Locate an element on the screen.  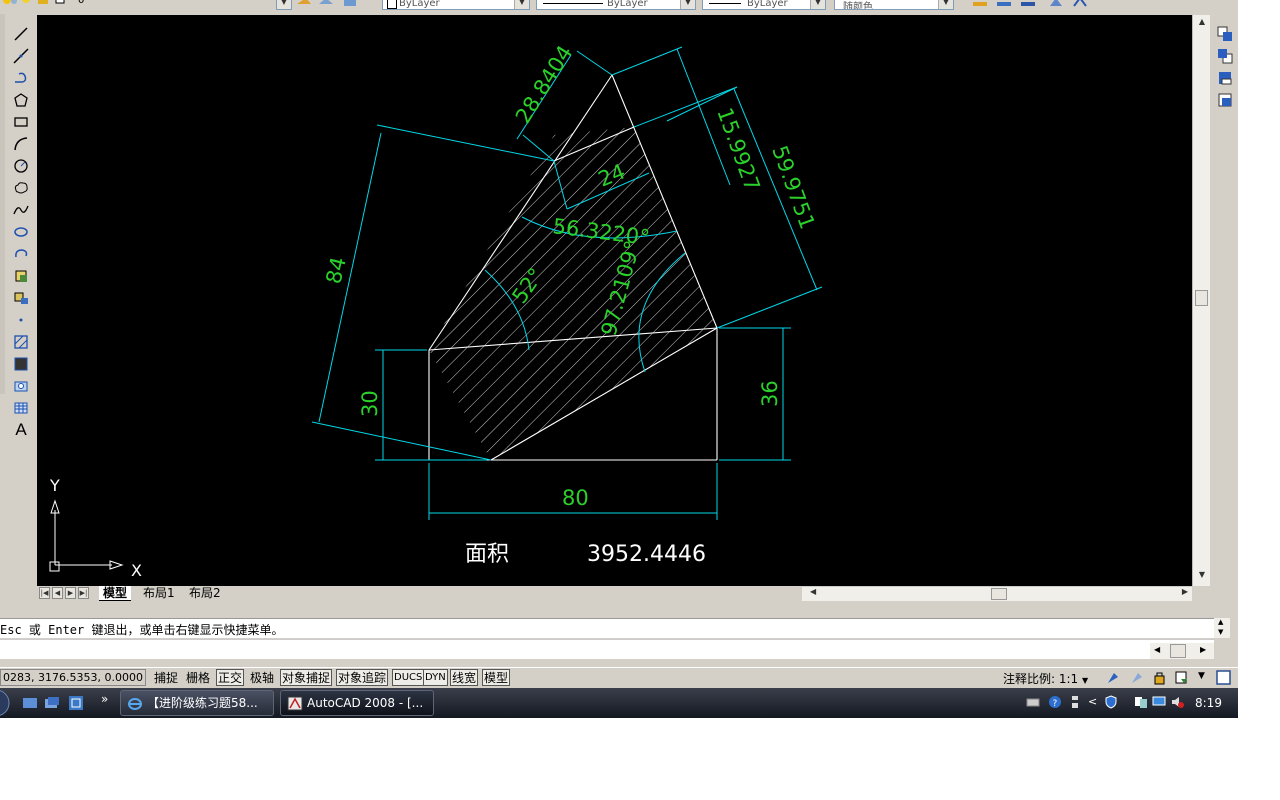
insert-block-tool is located at coordinates (21, 276).